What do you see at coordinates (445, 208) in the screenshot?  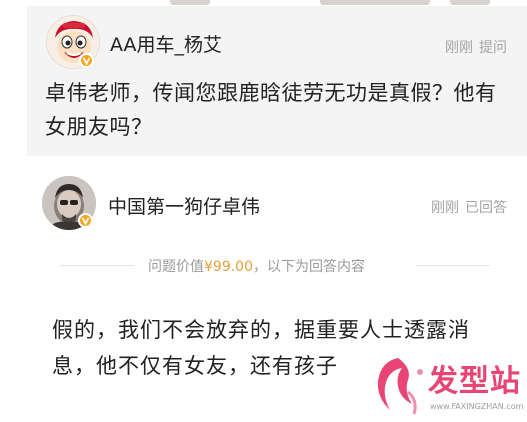 I see `answer-time: 刚刚` at bounding box center [445, 208].